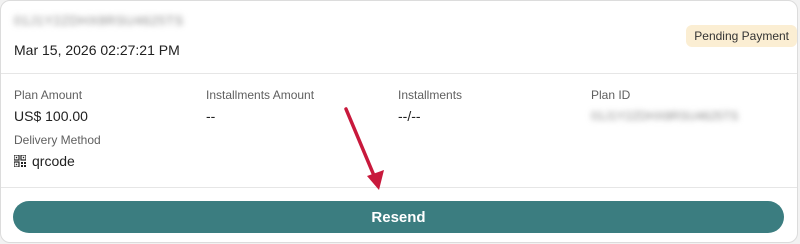 The height and width of the screenshot is (244, 800). I want to click on installments-field: Installments --/--, so click(488, 106).